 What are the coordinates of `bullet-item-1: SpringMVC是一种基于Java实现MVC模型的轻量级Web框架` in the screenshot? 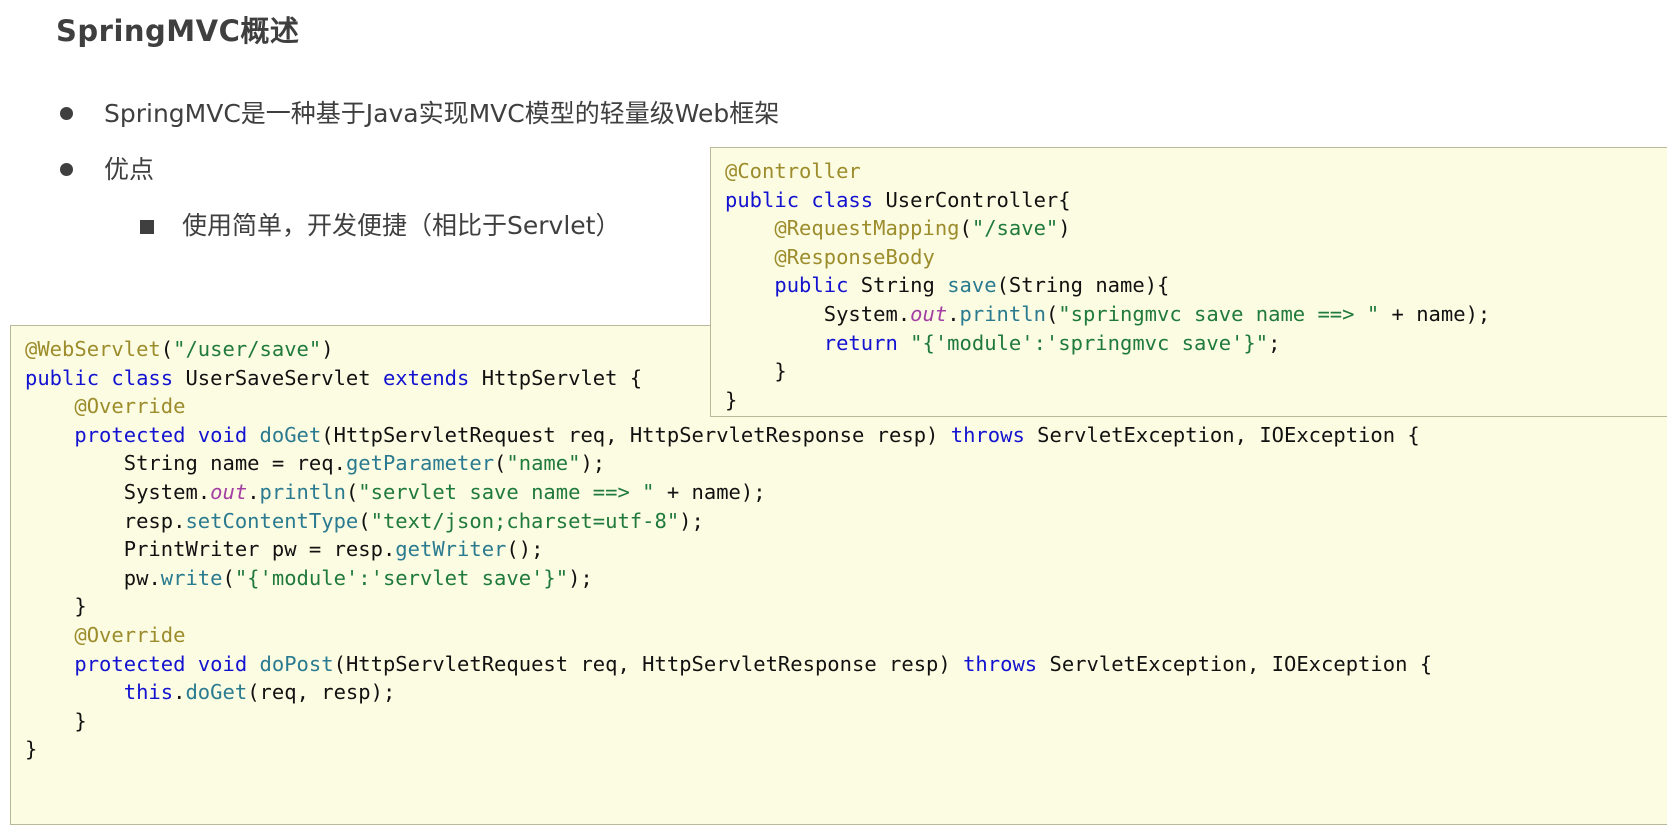 It's located at (550, 124).